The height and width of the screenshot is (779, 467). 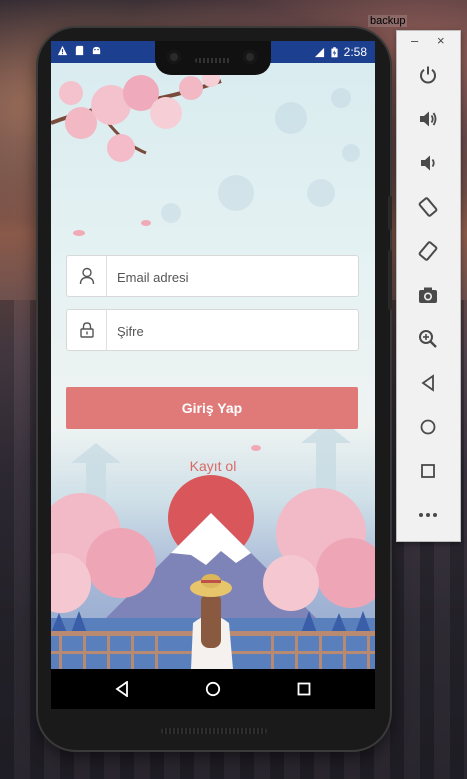 What do you see at coordinates (174, 57) in the screenshot?
I see `front-camera-left` at bounding box center [174, 57].